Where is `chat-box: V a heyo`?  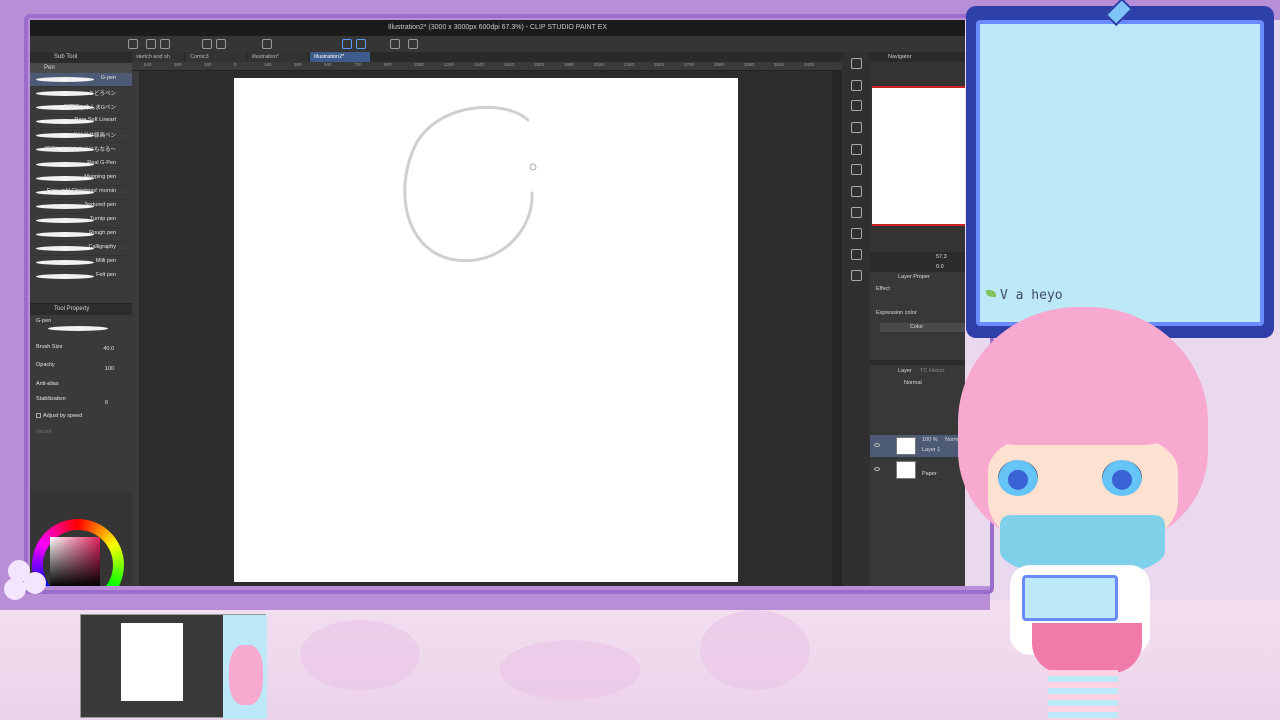 chat-box: V a heyo is located at coordinates (1120, 173).